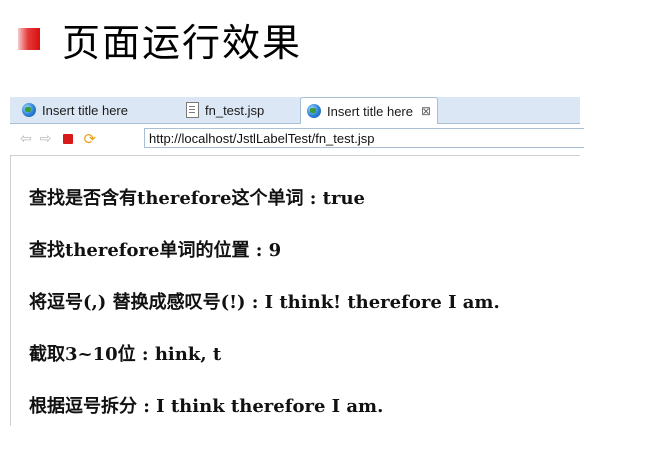 This screenshot has height=453, width=650. Describe the element at coordinates (89, 139) in the screenshot. I see `refresh-icon: ⟳` at that location.